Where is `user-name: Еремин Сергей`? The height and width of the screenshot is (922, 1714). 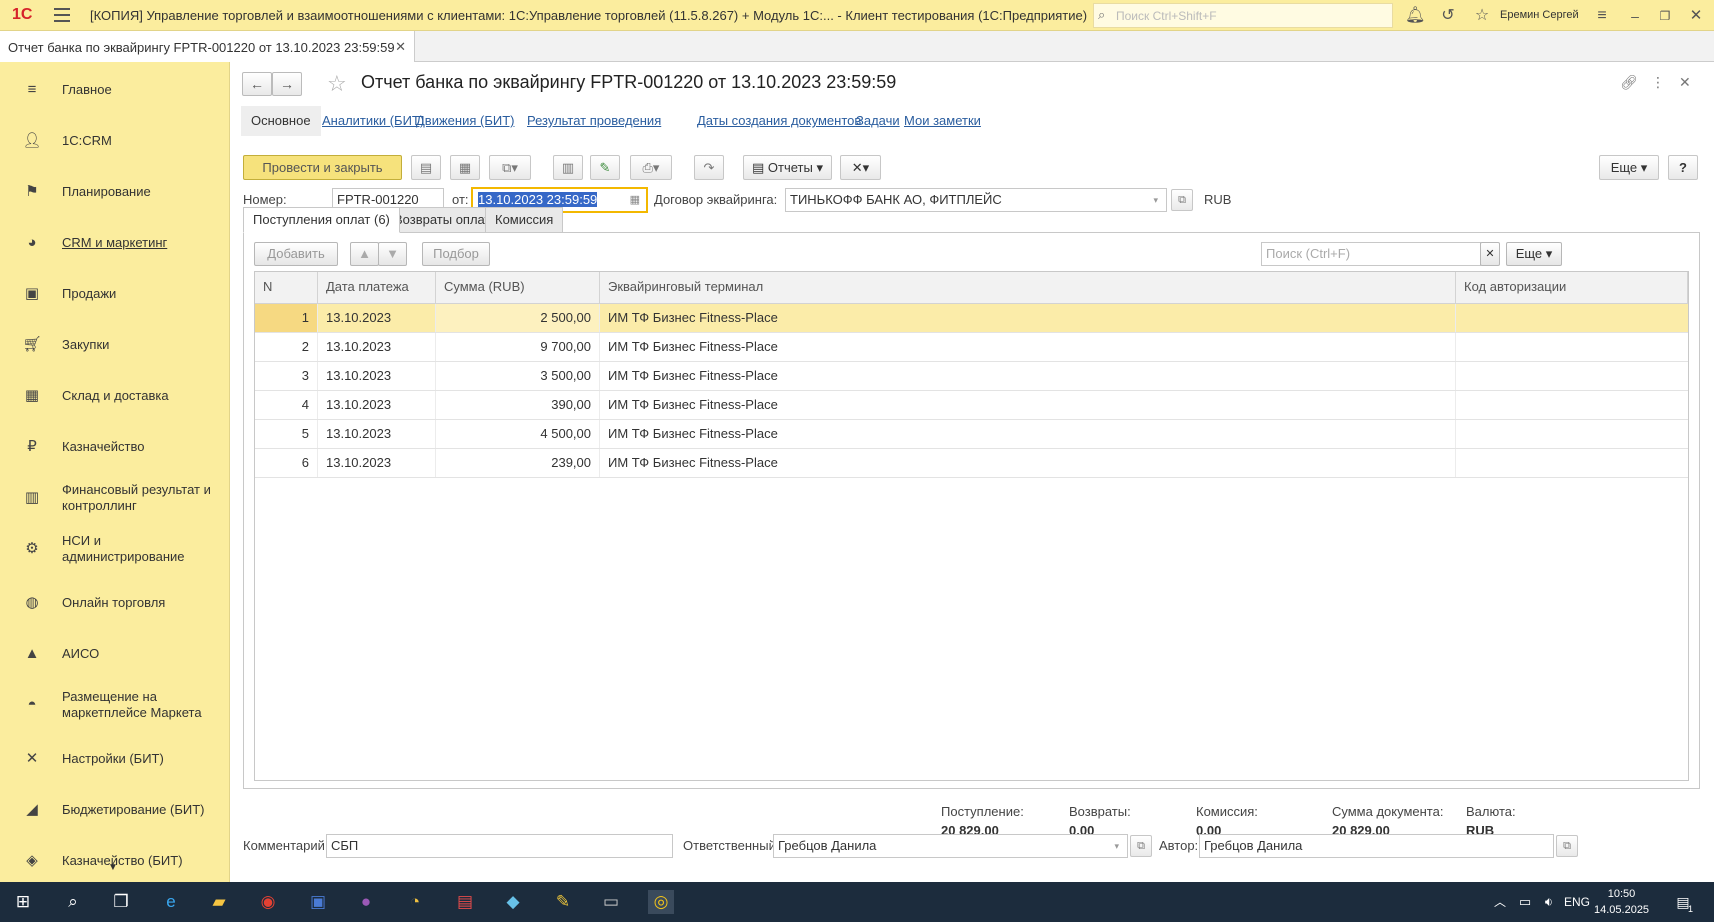 user-name: Еремин Сергей is located at coordinates (1539, 15).